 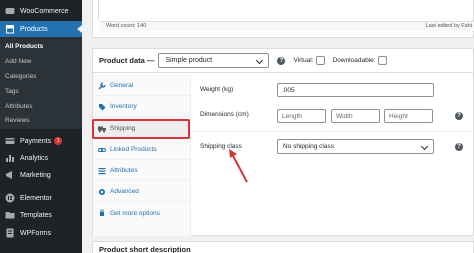 I want to click on plugin-icon, so click(x=102, y=213).